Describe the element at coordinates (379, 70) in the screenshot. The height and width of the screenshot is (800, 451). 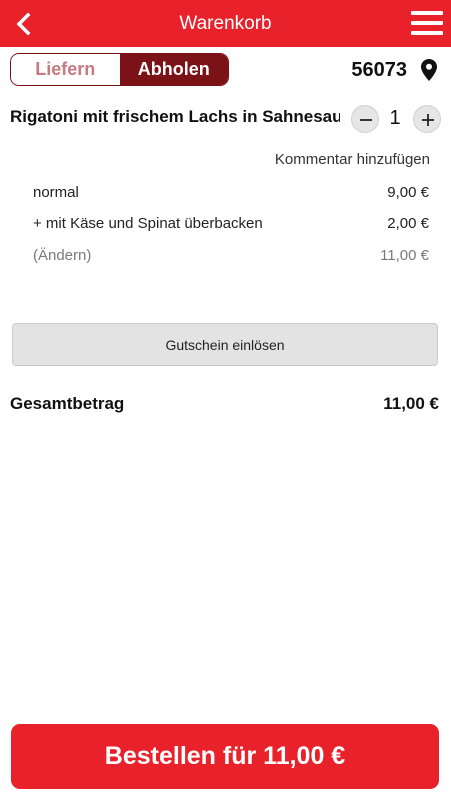
I see `zip-code: 56073` at that location.